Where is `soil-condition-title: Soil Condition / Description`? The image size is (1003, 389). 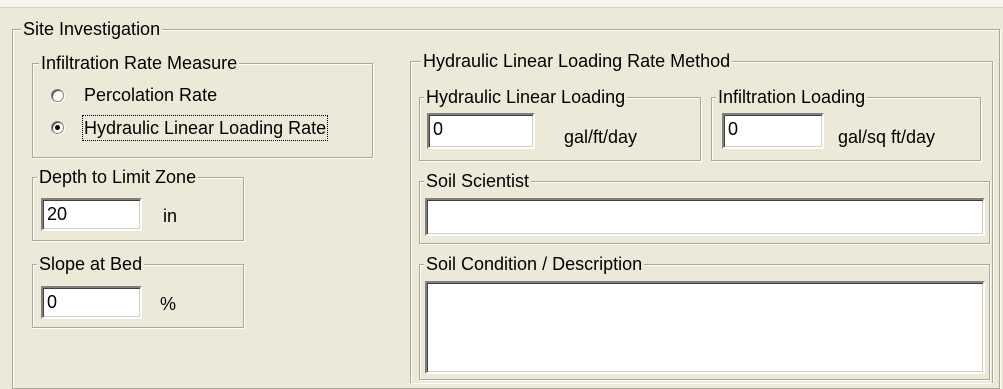 soil-condition-title: Soil Condition / Description is located at coordinates (534, 264).